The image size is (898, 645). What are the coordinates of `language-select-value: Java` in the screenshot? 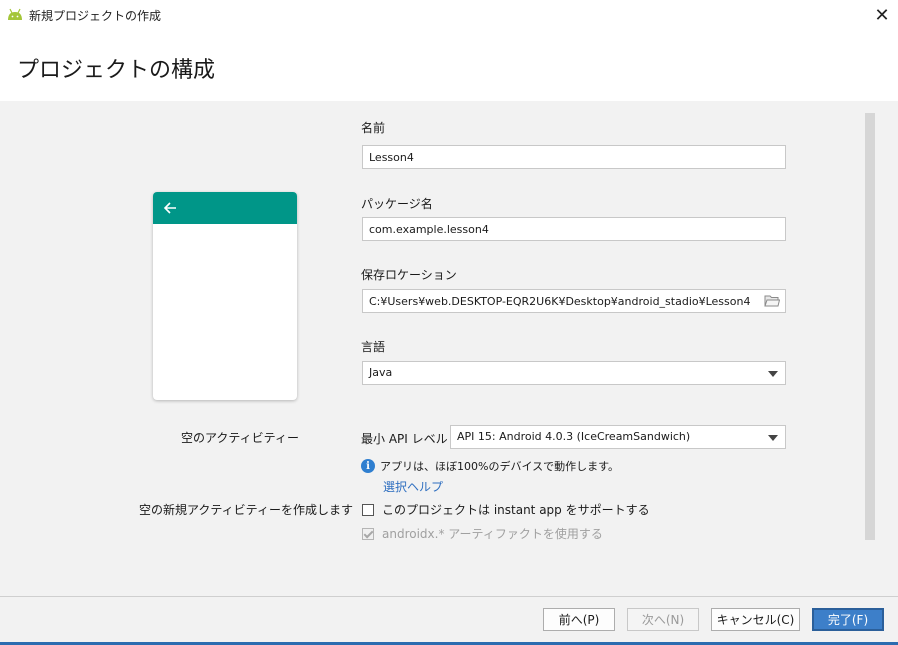 It's located at (381, 372).